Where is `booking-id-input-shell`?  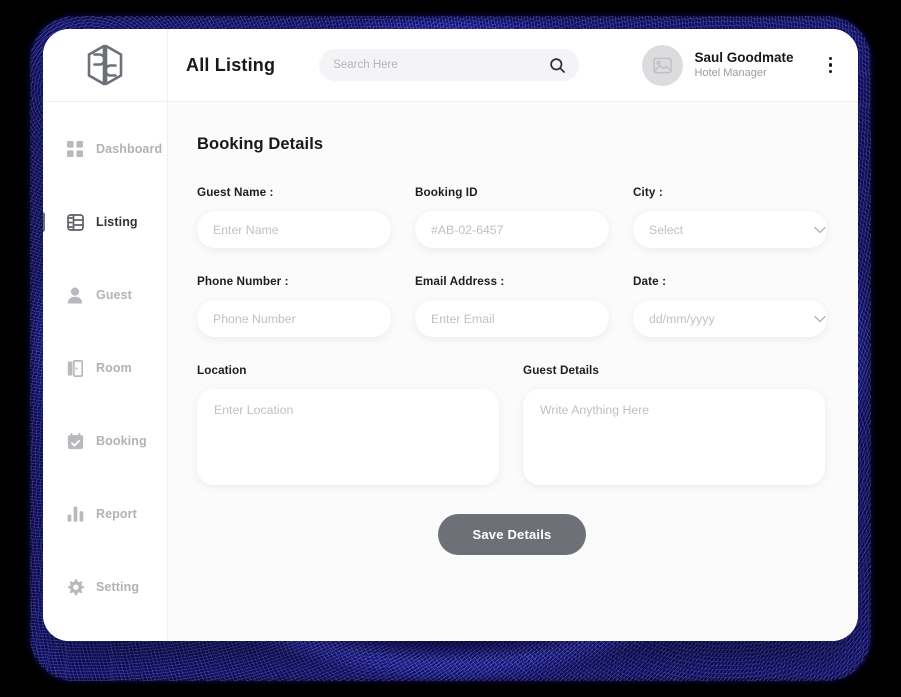 booking-id-input-shell is located at coordinates (512, 229).